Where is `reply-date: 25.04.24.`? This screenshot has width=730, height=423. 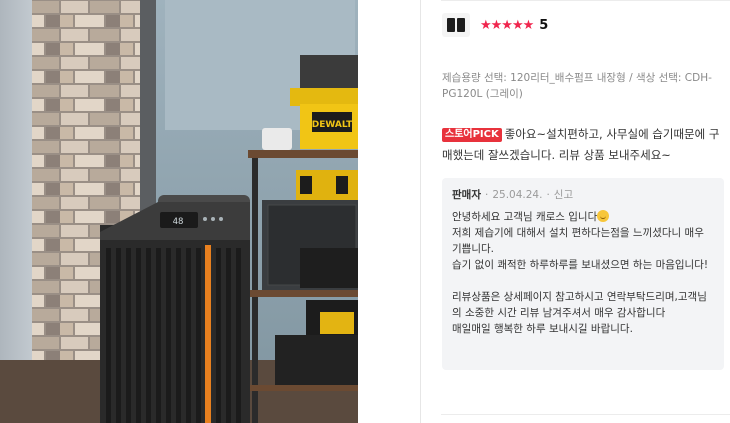 reply-date: 25.04.24. is located at coordinates (517, 194).